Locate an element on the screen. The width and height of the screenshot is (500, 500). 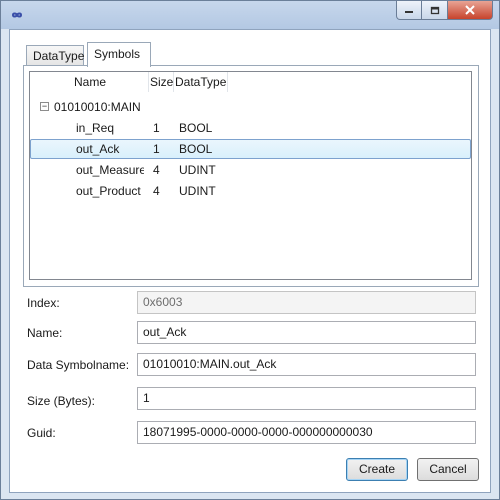
column-header-size: Size is located at coordinates (161, 82).